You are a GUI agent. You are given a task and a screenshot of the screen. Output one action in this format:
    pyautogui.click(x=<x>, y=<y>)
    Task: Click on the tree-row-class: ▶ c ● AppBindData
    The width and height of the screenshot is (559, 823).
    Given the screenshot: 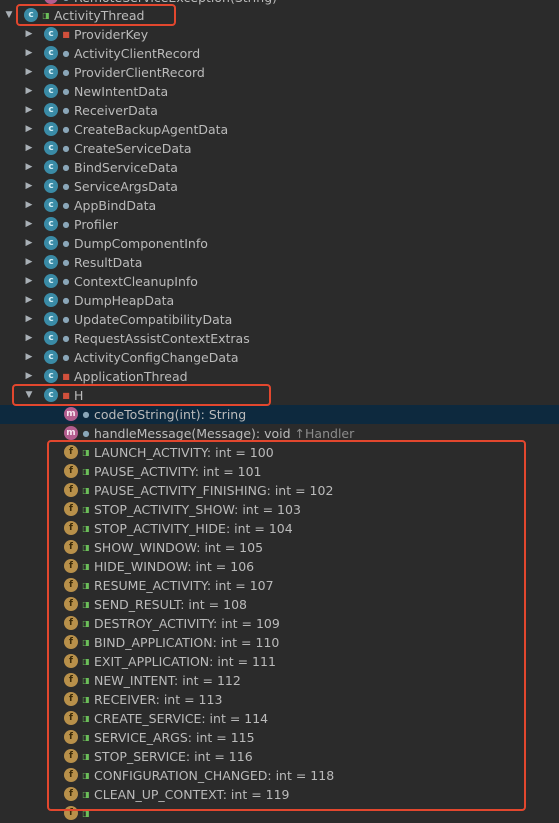 What is the action you would take?
    pyautogui.click(x=279, y=205)
    